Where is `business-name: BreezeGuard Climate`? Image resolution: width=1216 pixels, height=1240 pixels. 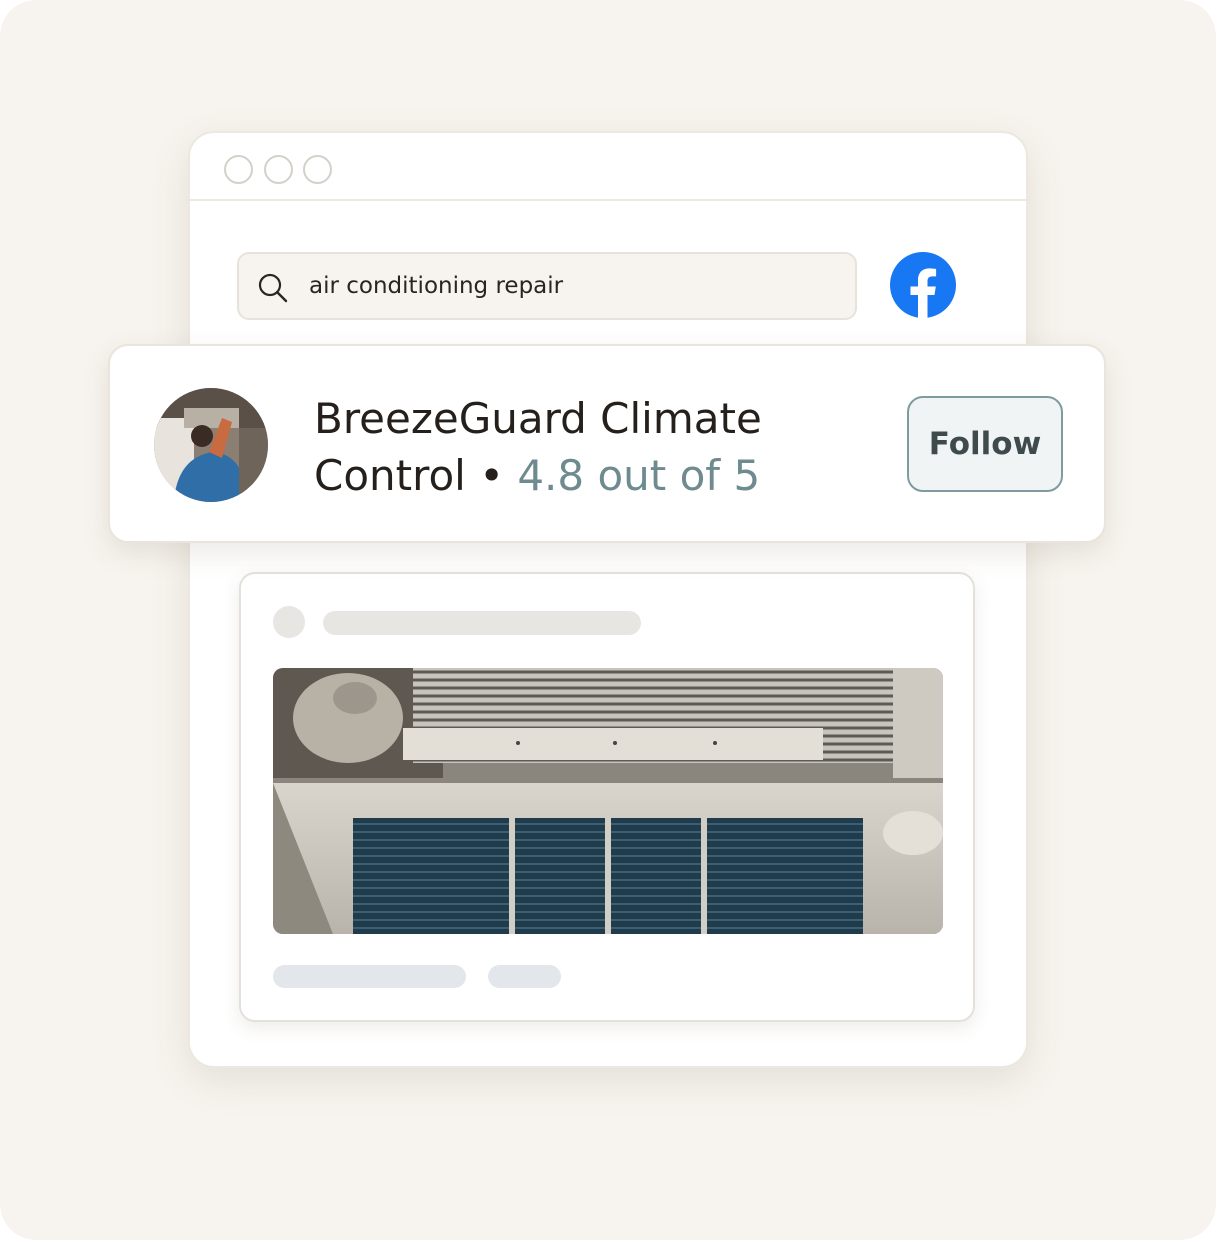
business-name: BreezeGuard Climate is located at coordinates (549, 418).